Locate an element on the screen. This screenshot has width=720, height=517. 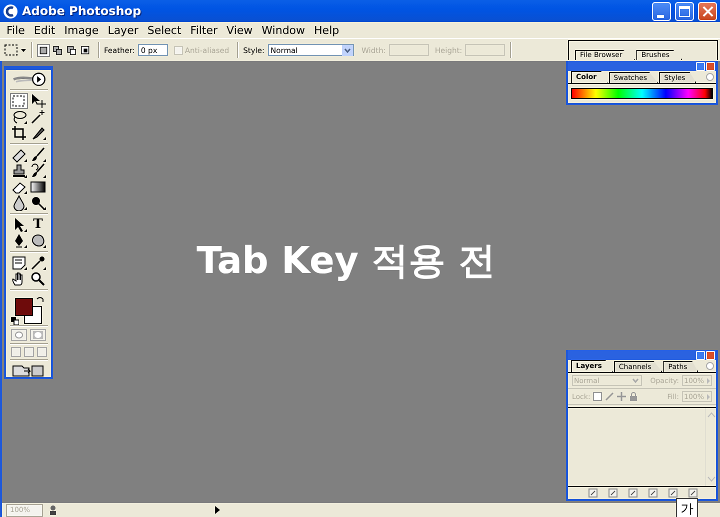
app-logo-icon is located at coordinates (10, 11).